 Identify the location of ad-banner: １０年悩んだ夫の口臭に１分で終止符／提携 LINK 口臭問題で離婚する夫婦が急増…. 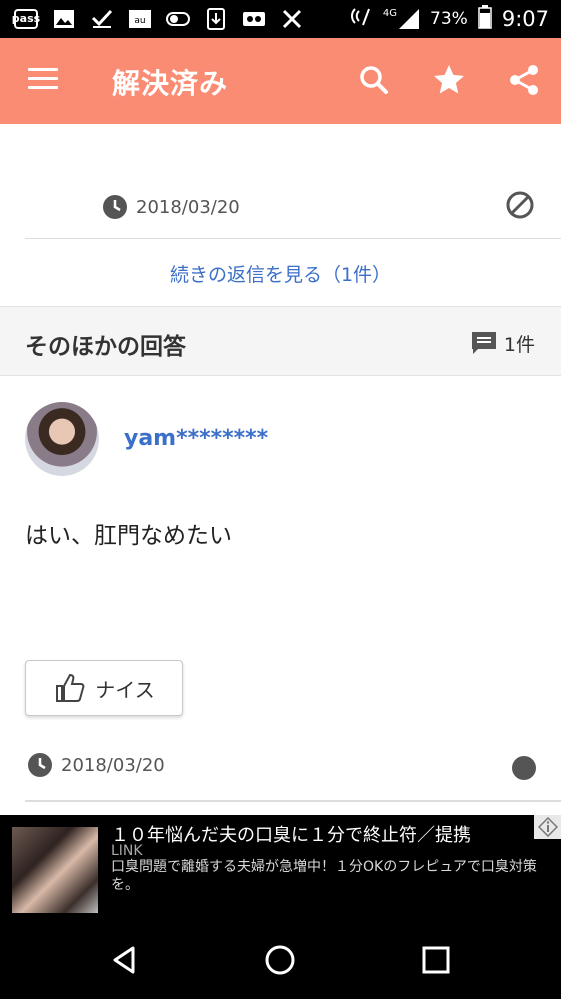
(280, 866).